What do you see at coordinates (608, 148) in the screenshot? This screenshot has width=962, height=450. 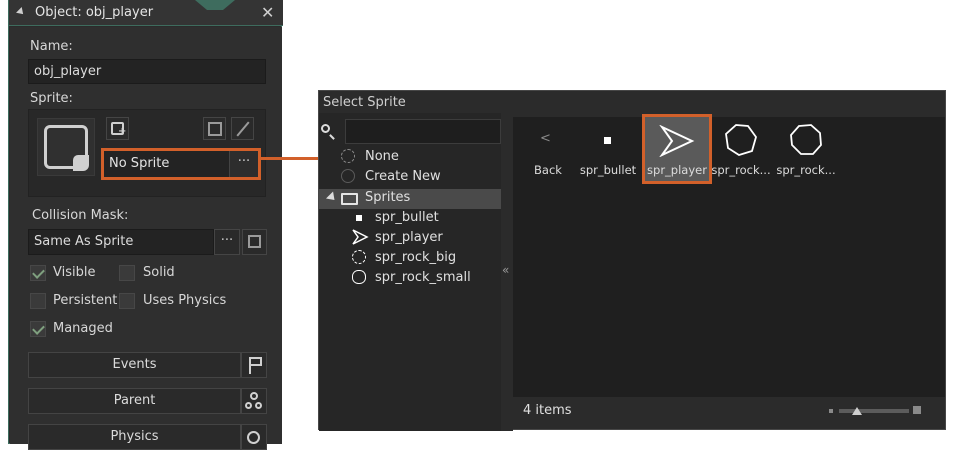 I see `grid-item-spr-bullet: spr_bullet` at bounding box center [608, 148].